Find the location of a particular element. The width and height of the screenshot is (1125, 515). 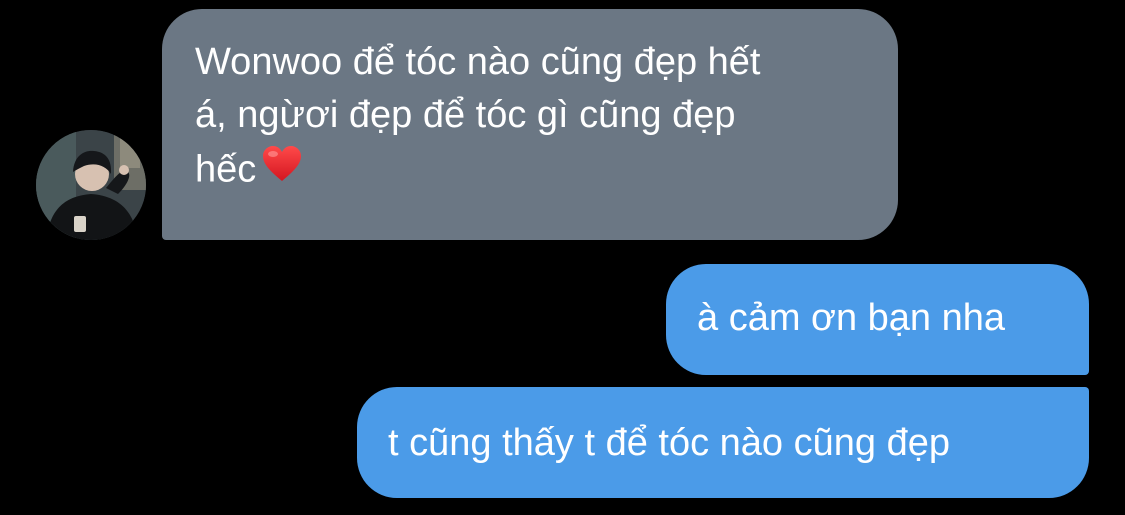

profile-photo-avatar-icon is located at coordinates (91, 185).